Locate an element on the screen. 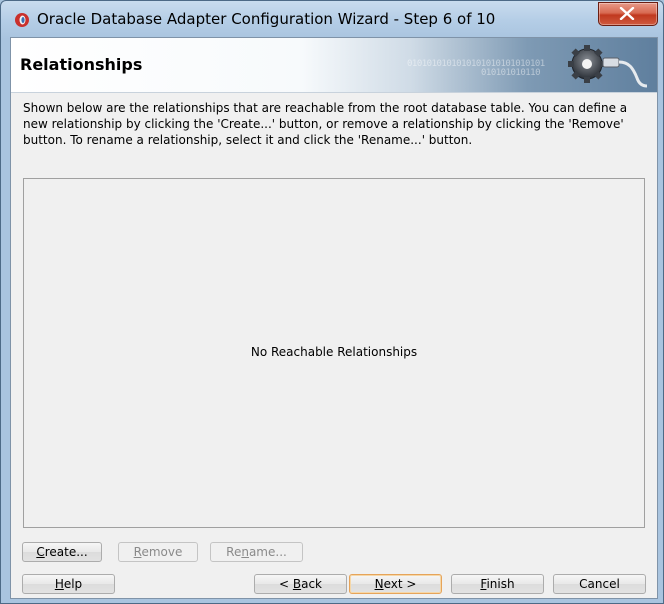 The image size is (664, 604). close-window-button is located at coordinates (628, 14).